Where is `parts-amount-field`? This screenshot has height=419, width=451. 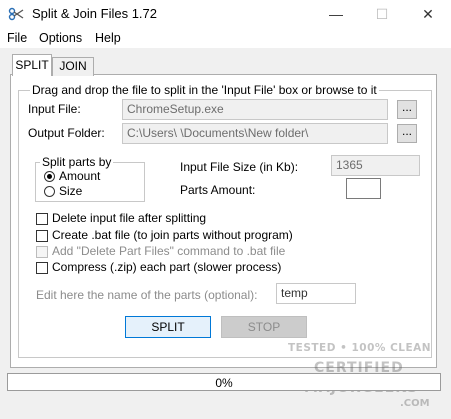
parts-amount-field is located at coordinates (363, 188).